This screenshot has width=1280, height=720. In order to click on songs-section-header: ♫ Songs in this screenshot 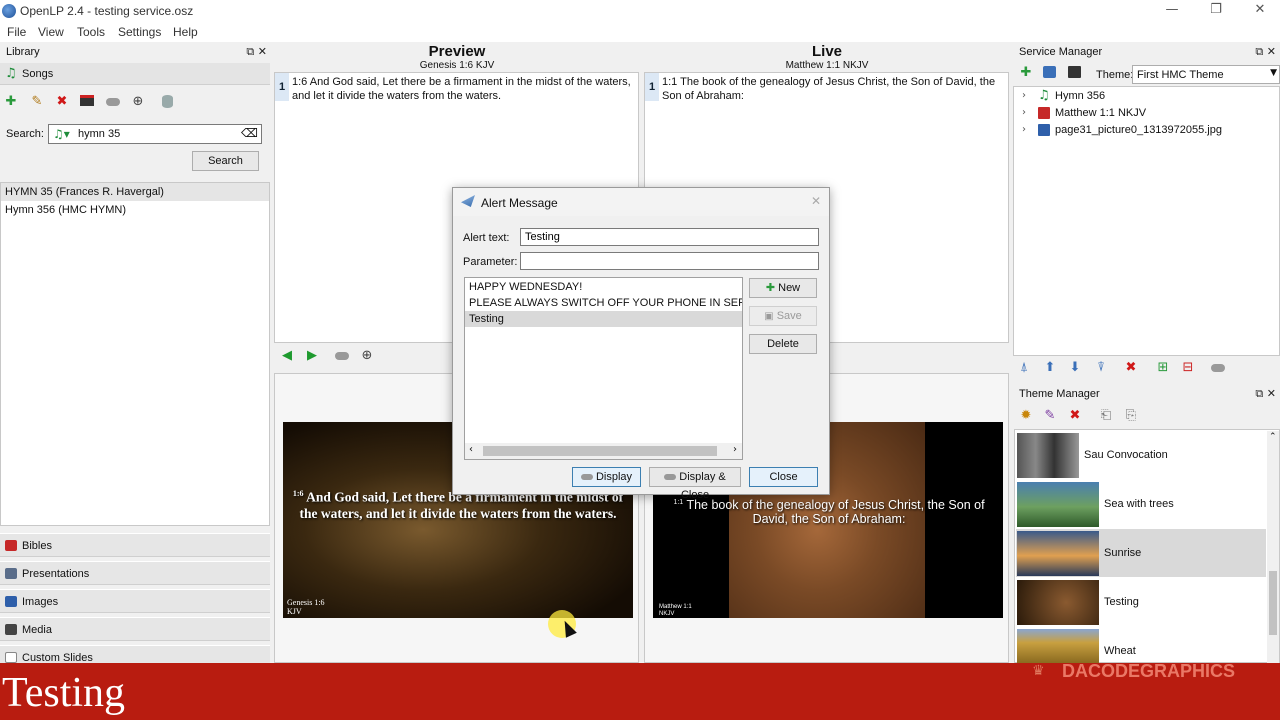, I will do `click(135, 74)`.